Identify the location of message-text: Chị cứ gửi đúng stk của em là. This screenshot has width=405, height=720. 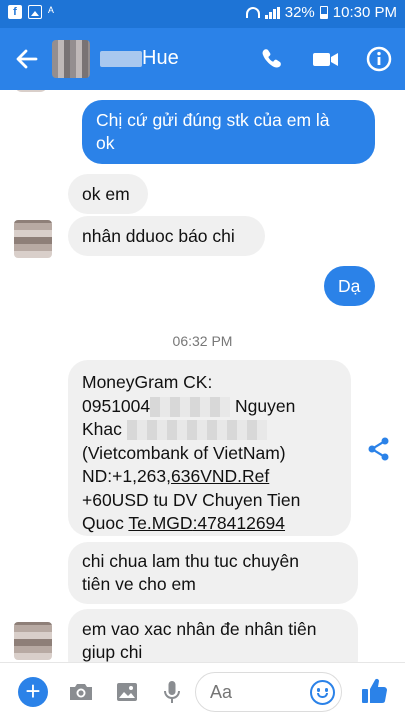
(213, 120).